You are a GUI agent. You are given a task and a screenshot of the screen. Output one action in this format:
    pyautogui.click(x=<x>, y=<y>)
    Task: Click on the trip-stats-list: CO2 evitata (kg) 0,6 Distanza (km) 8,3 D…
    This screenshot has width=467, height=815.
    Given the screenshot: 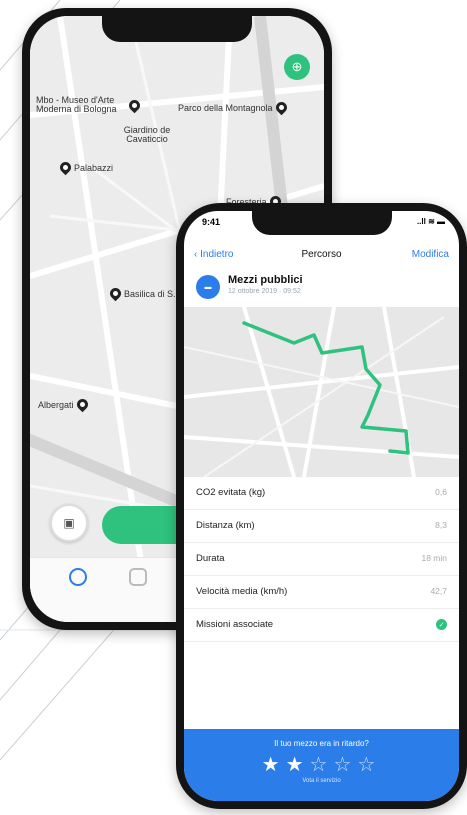 What is the action you would take?
    pyautogui.click(x=321, y=559)
    